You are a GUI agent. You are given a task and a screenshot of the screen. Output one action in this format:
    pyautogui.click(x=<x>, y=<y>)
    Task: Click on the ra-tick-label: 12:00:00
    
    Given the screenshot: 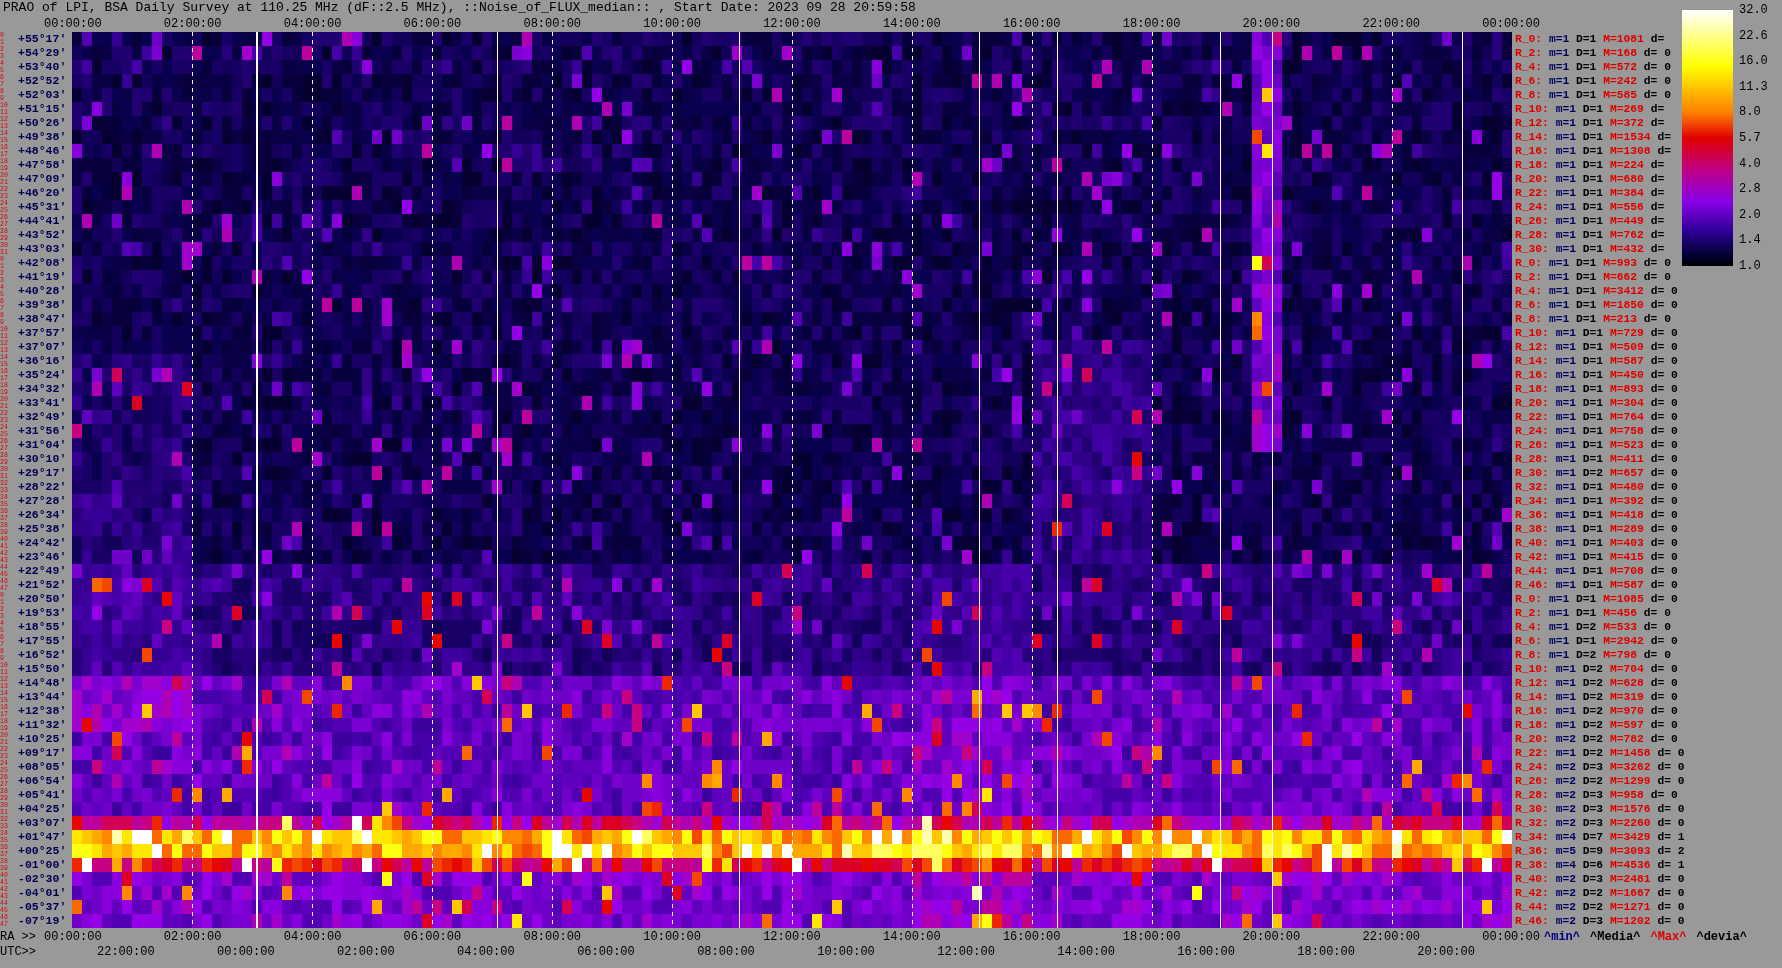 What is the action you would take?
    pyautogui.click(x=792, y=24)
    